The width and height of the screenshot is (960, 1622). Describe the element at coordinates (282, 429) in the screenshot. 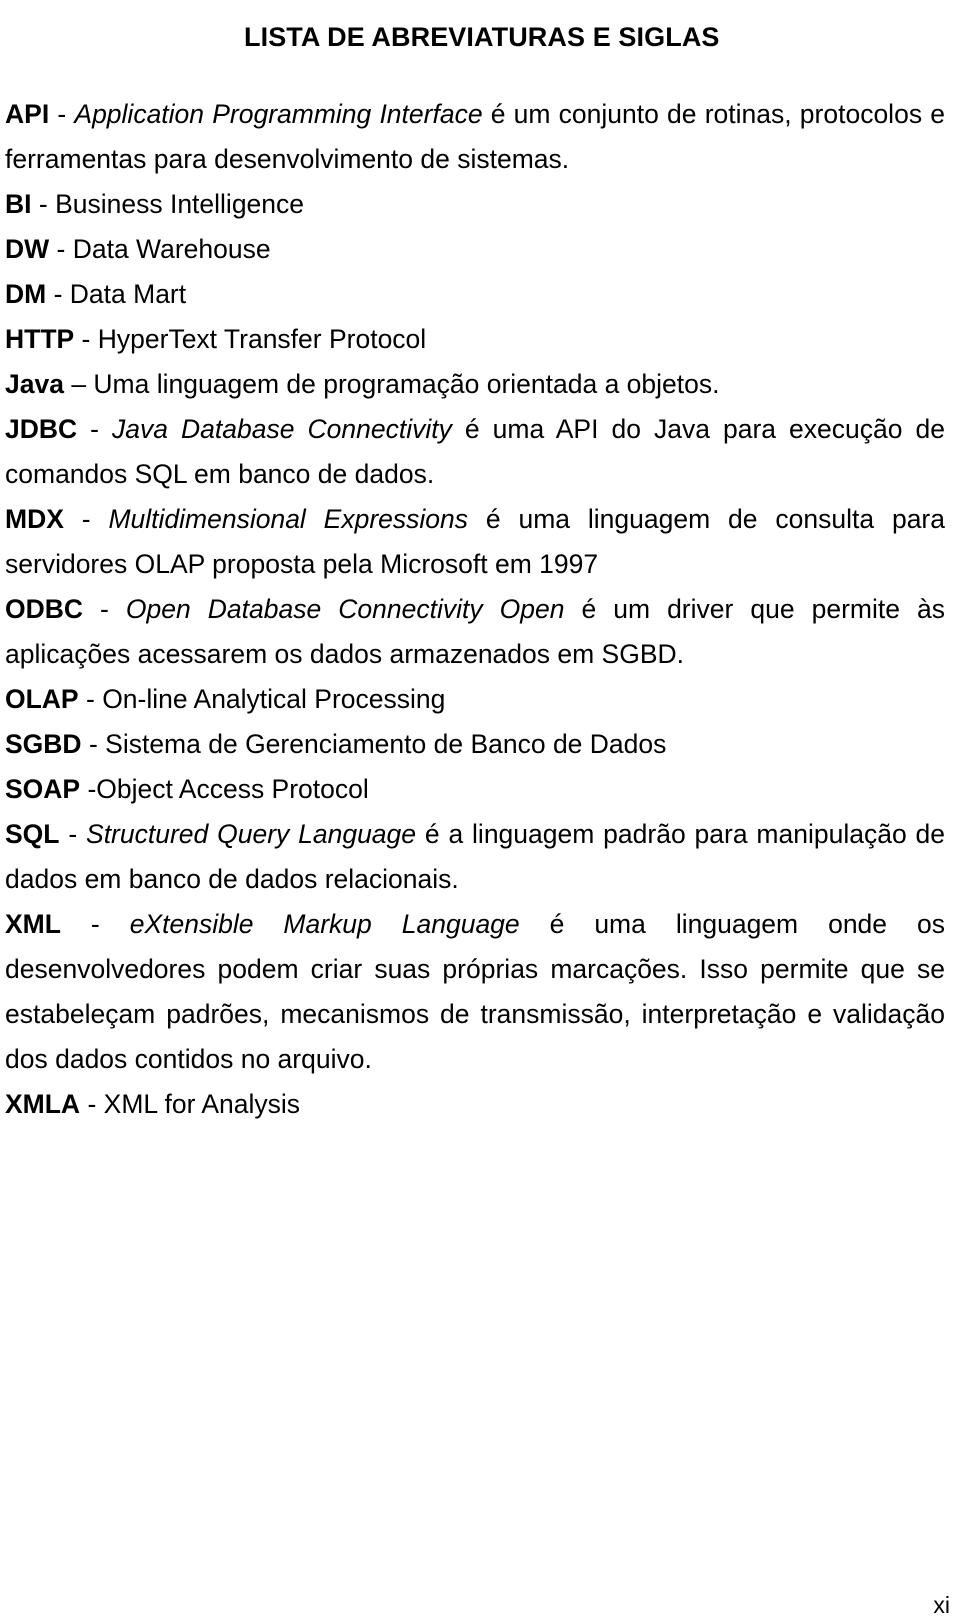

I see `abbreviation-expansion: Java Database Connectivity` at that location.